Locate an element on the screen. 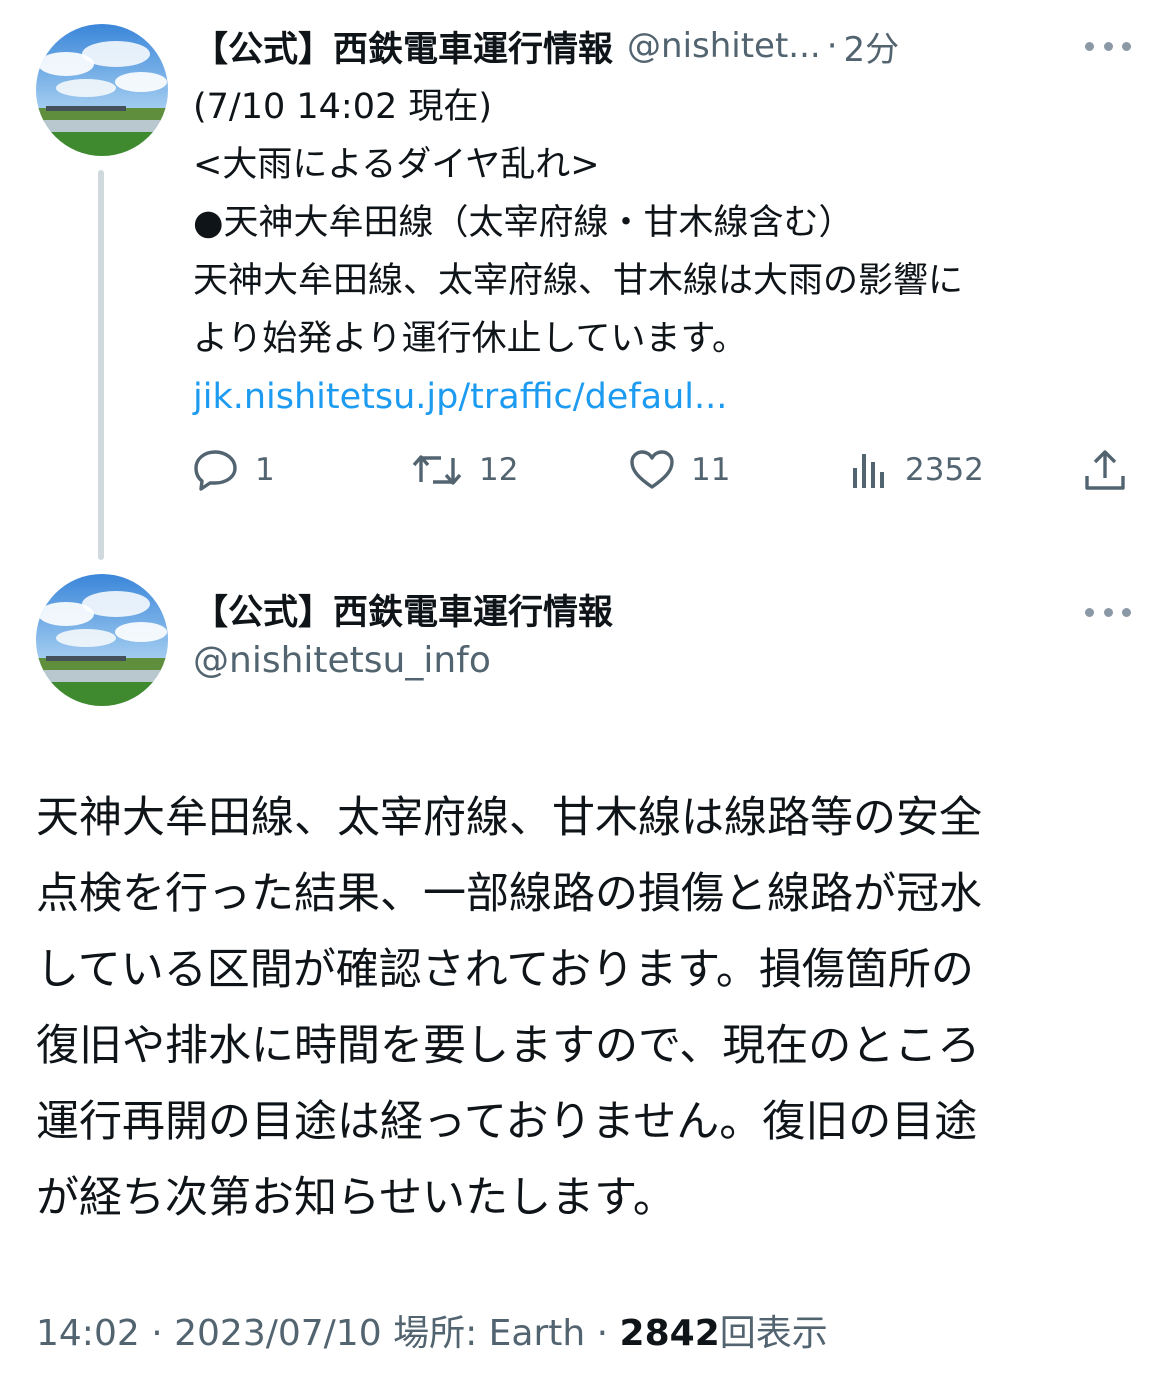  retweet-icon is located at coordinates (437, 470).